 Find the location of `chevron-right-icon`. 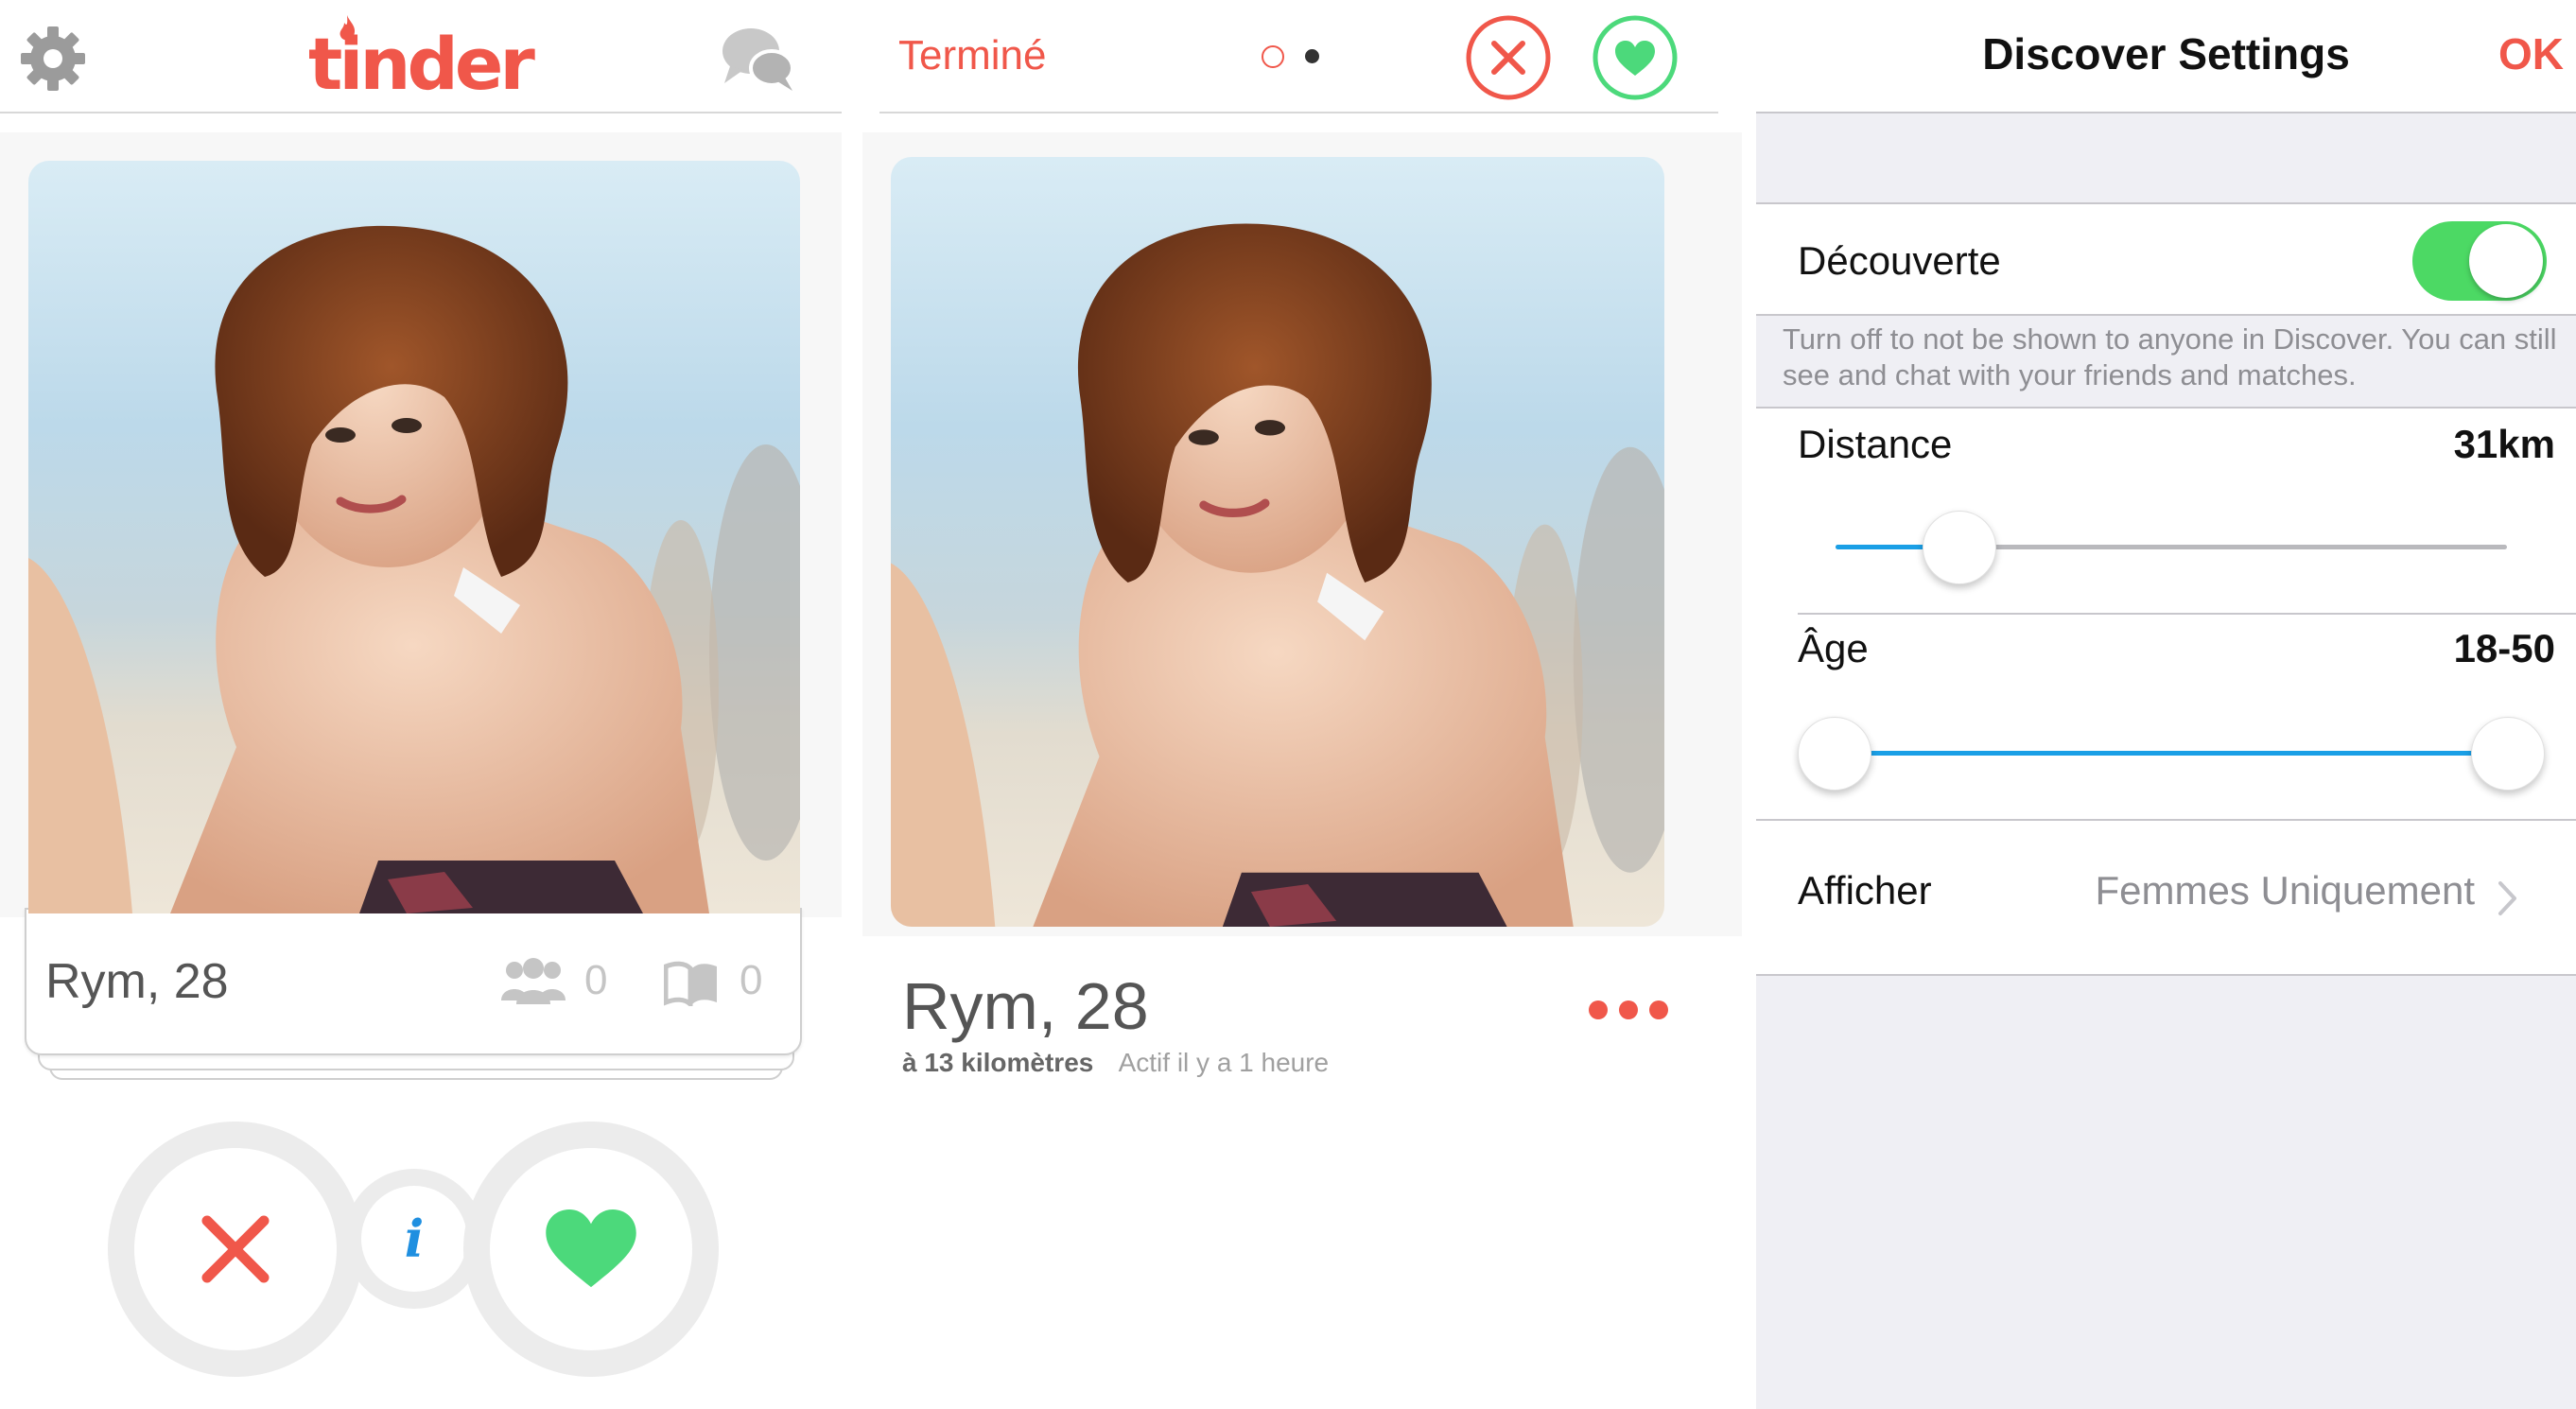

chevron-right-icon is located at coordinates (2508, 898).